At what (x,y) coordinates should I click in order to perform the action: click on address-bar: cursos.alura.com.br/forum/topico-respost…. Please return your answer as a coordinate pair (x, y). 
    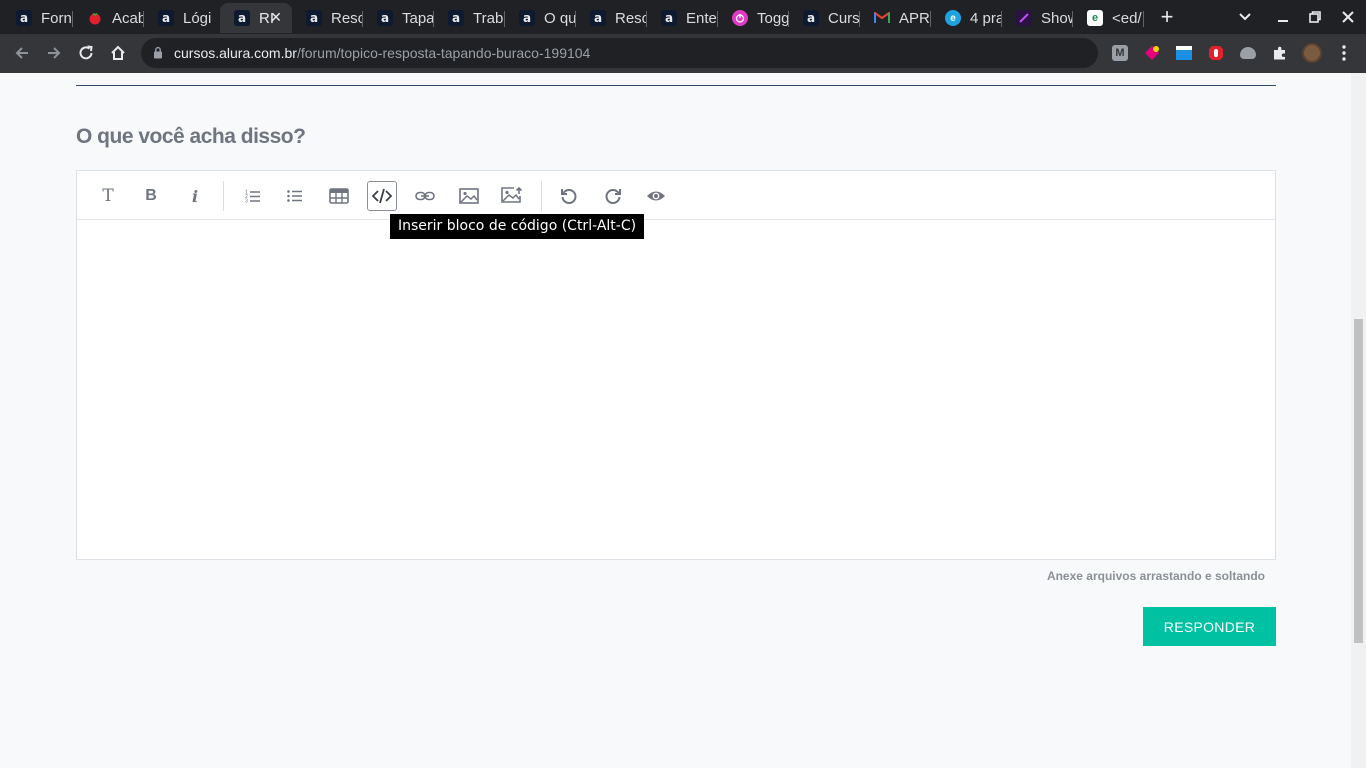
    Looking at the image, I should click on (619, 53).